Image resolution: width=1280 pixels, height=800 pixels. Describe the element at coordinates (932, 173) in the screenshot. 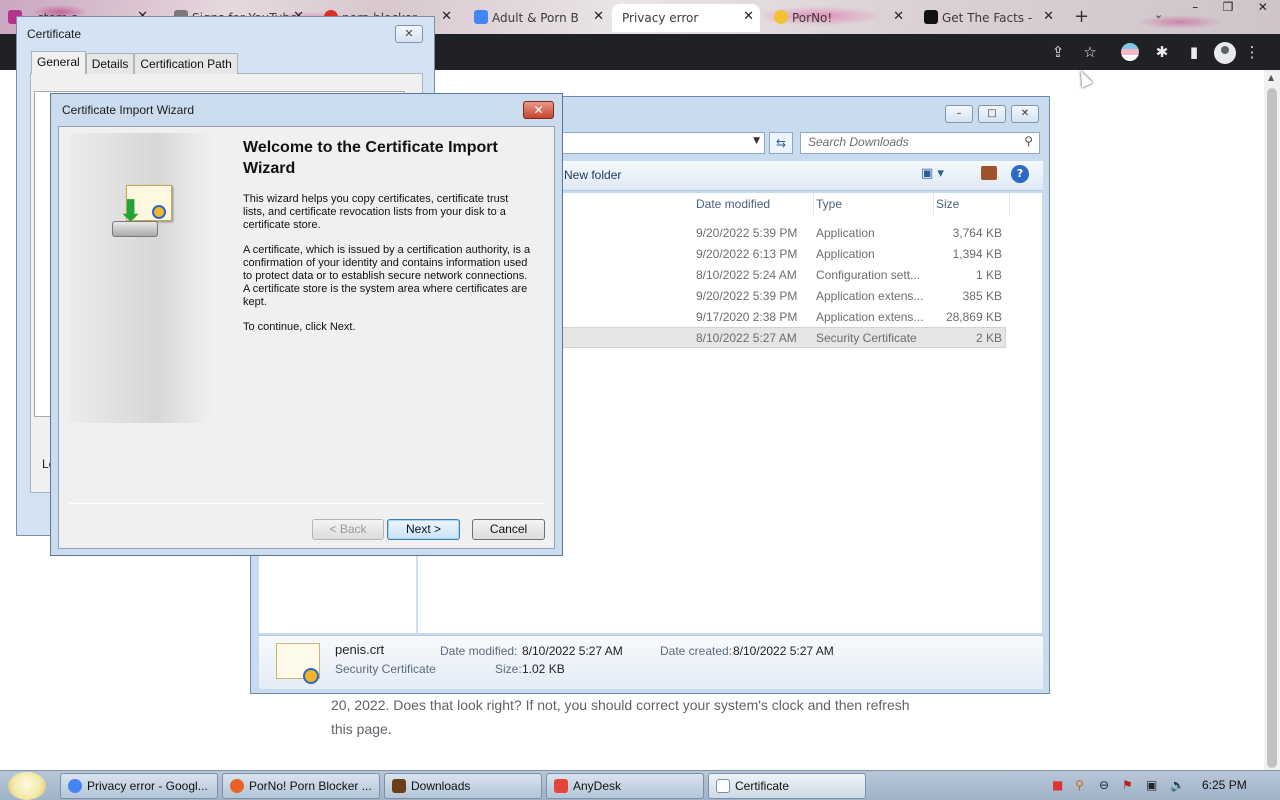

I see `views-icon: ▣ ▾` at that location.